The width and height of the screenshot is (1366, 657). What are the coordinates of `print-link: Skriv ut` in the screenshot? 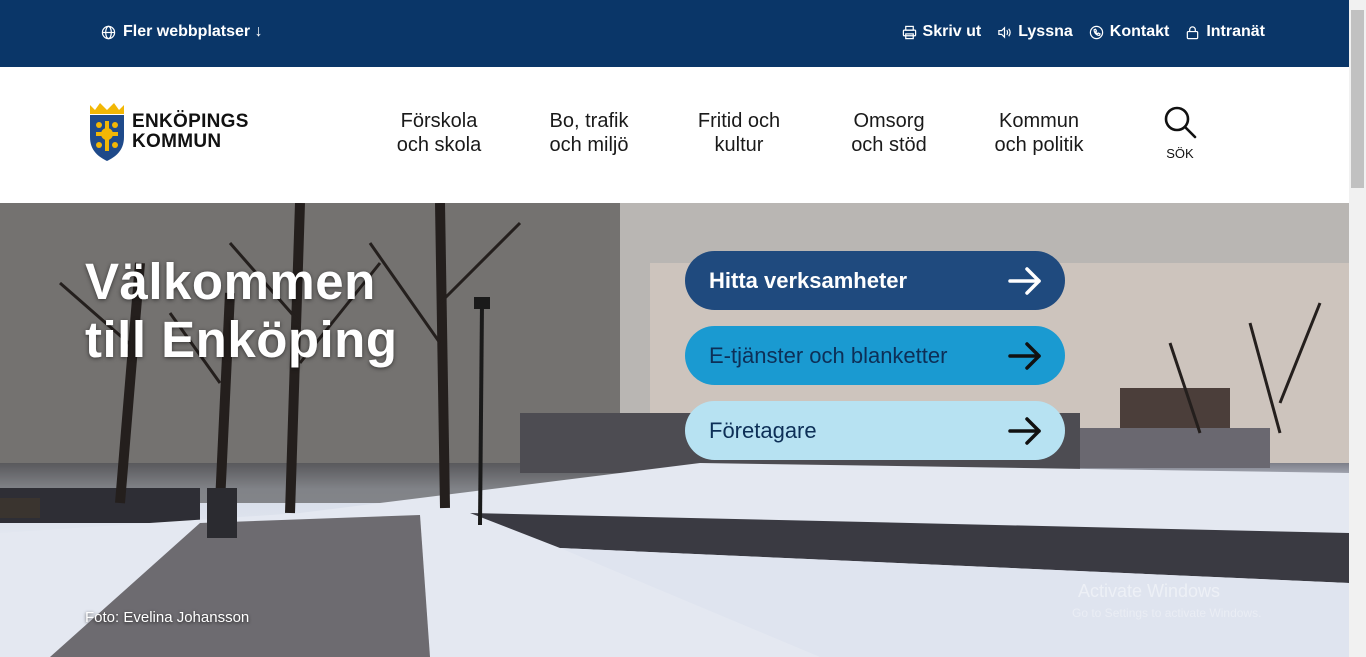 It's located at (942, 32).